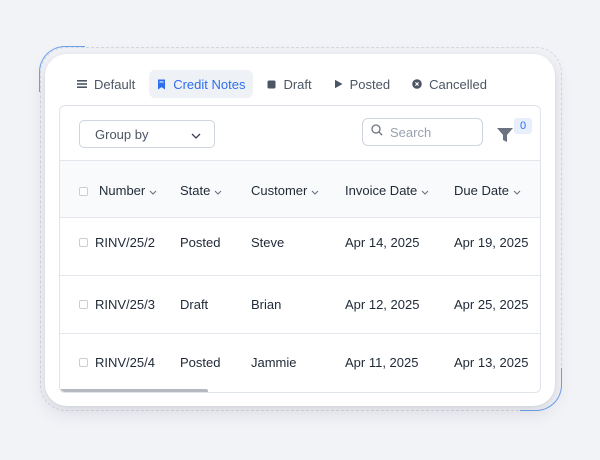  Describe the element at coordinates (161, 84) in the screenshot. I see `bookmark-icon` at that location.